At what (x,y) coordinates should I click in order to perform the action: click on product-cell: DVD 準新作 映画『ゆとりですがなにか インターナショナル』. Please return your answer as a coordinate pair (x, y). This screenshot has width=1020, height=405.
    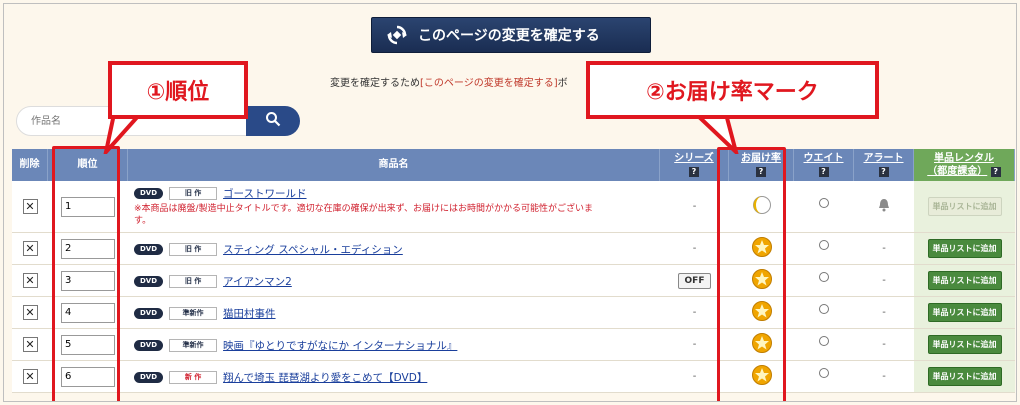
    Looking at the image, I should click on (394, 344).